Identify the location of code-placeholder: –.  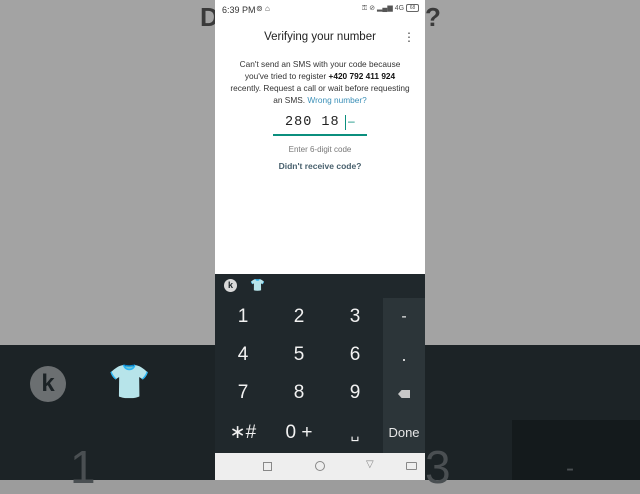
(351, 121).